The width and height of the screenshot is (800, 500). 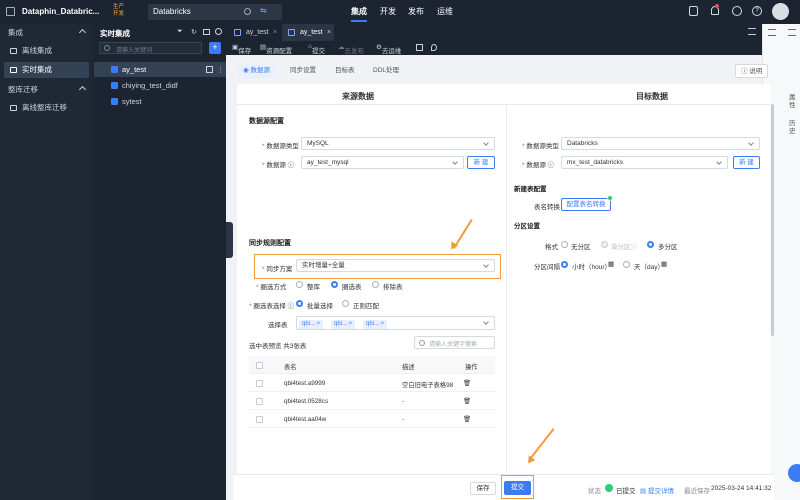 I want to click on nav-publish: 发布, so click(x=416, y=11).